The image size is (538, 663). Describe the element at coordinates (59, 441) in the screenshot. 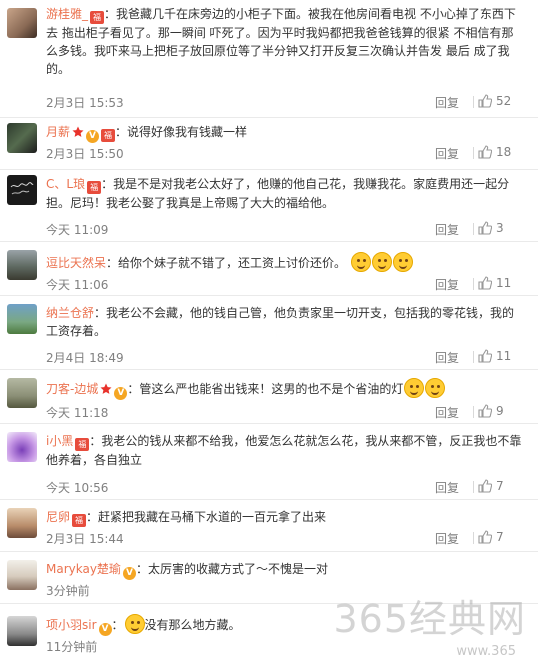

I see `username-link: i小黑` at that location.